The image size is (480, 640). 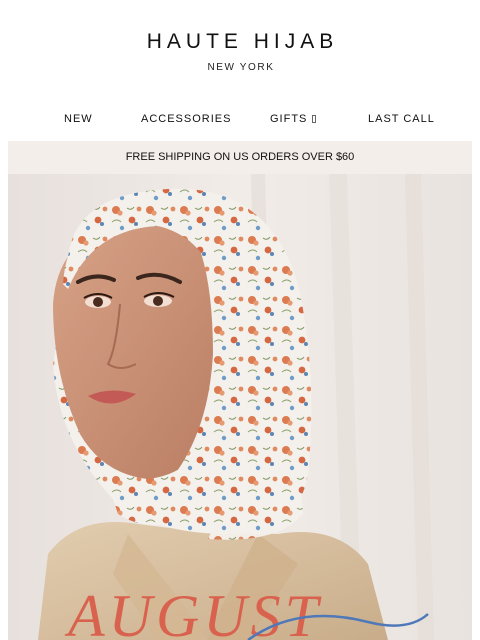 I want to click on main-nav: NEW ACCESSORIES GIFTS LAST CALL, so click(x=240, y=119).